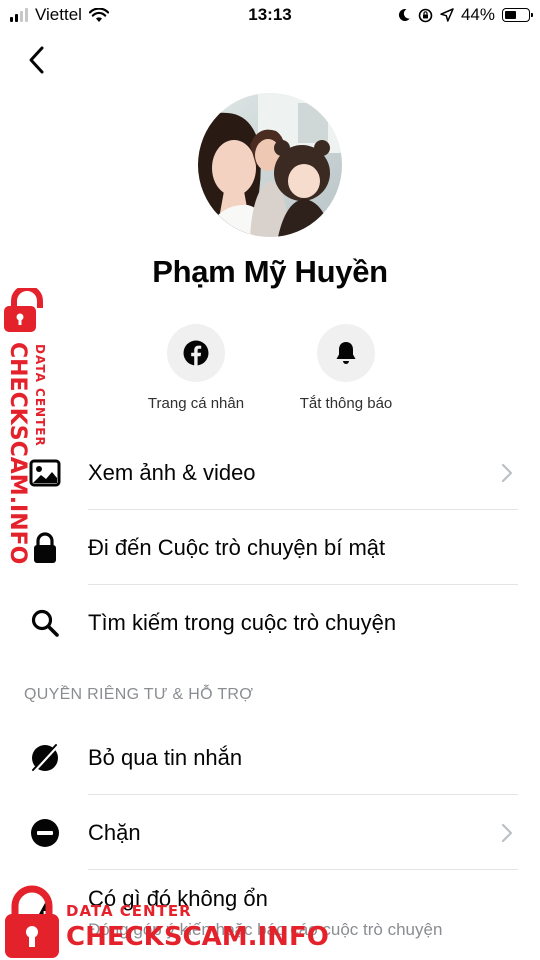 The image size is (540, 960). I want to click on watermark-side: CHECKSCAM.INFO DATA CENTER, so click(30, 426).